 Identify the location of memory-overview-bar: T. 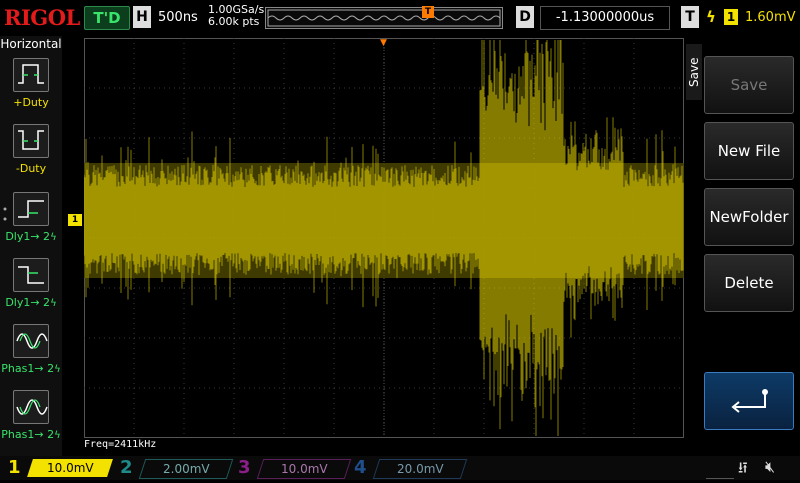
(384, 17).